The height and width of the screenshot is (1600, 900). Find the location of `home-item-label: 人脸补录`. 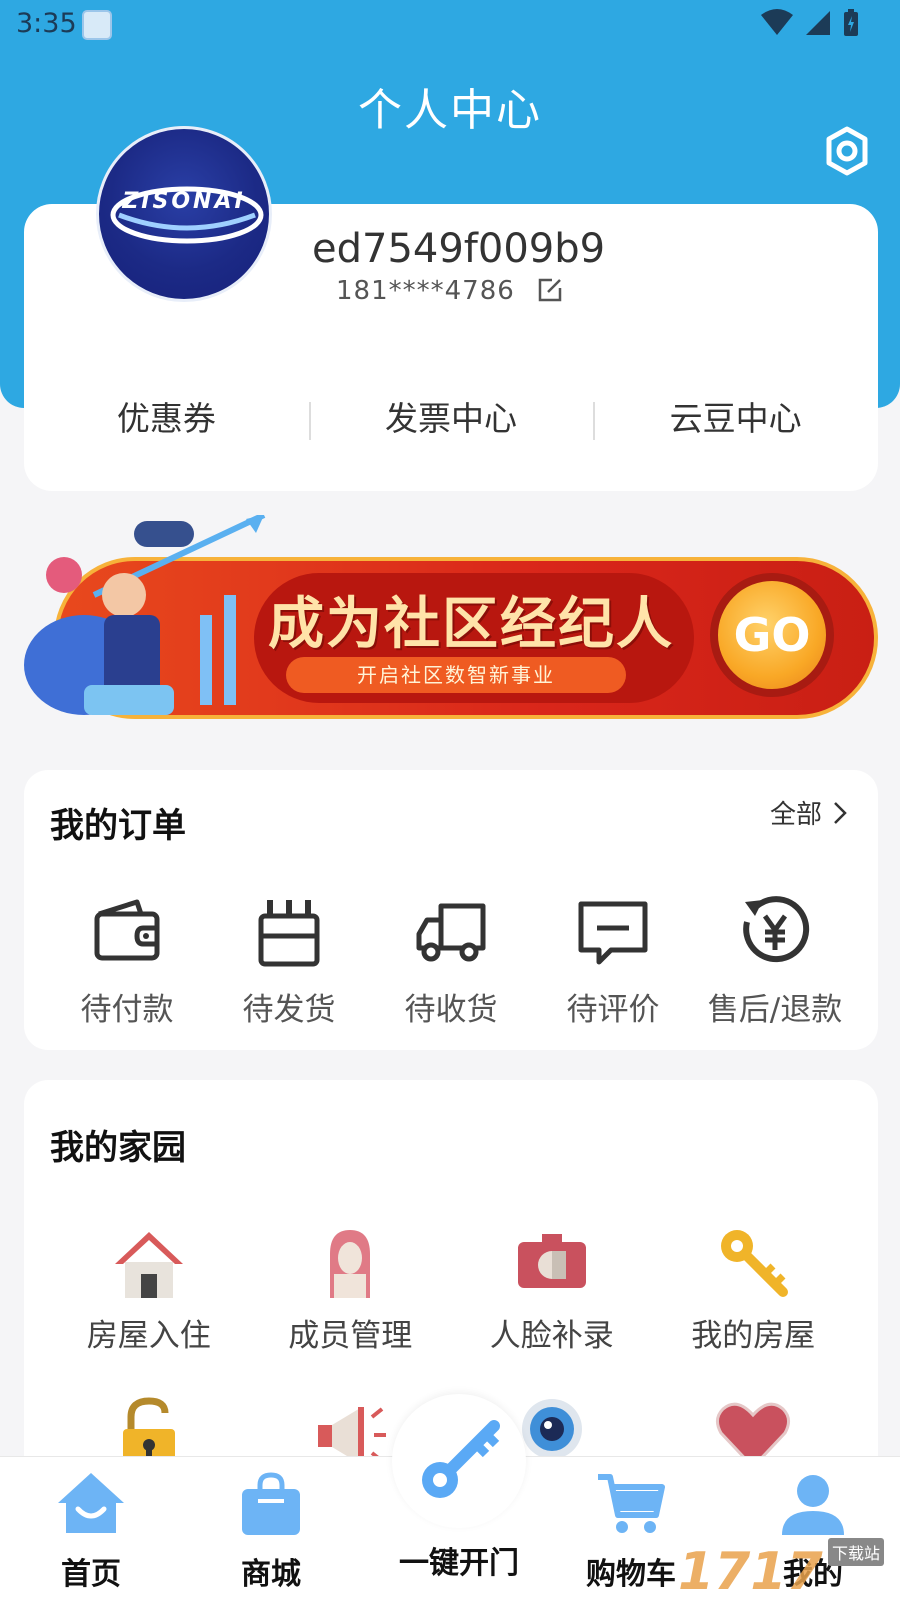

home-item-label: 人脸补录 is located at coordinates (551, 1336).